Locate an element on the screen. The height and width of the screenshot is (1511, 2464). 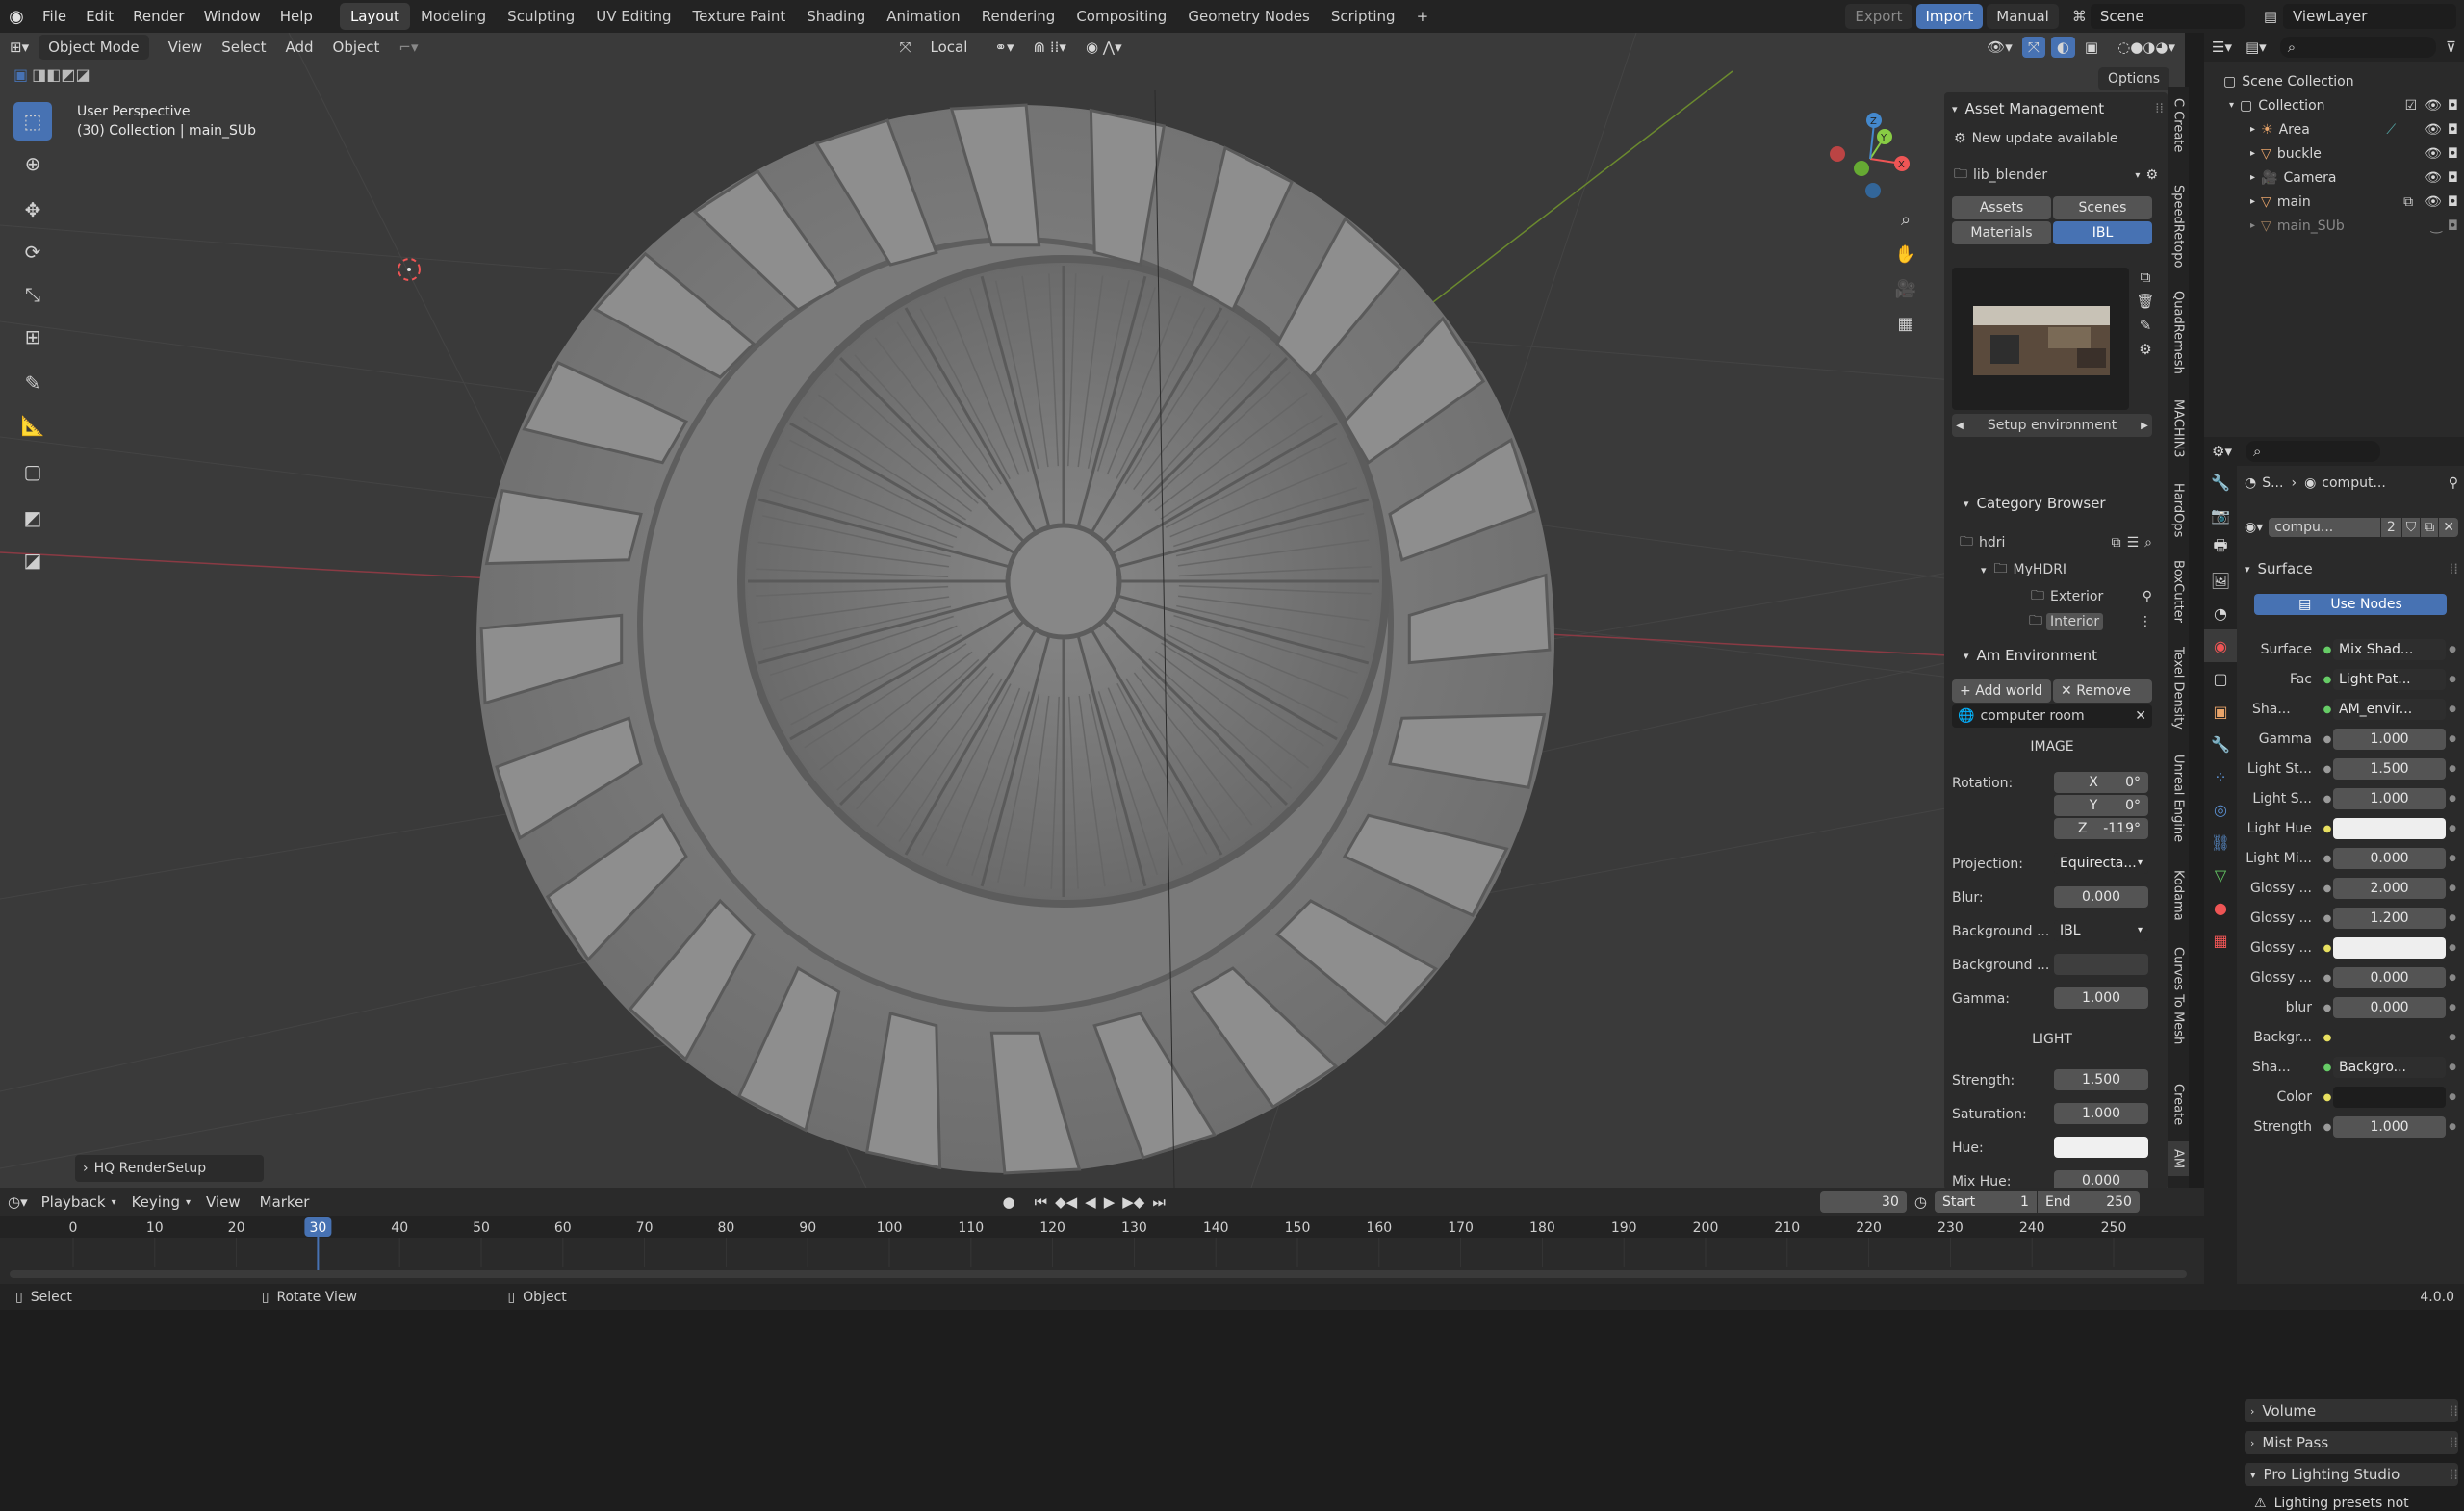
export-button: Export is located at coordinates (1878, 16).